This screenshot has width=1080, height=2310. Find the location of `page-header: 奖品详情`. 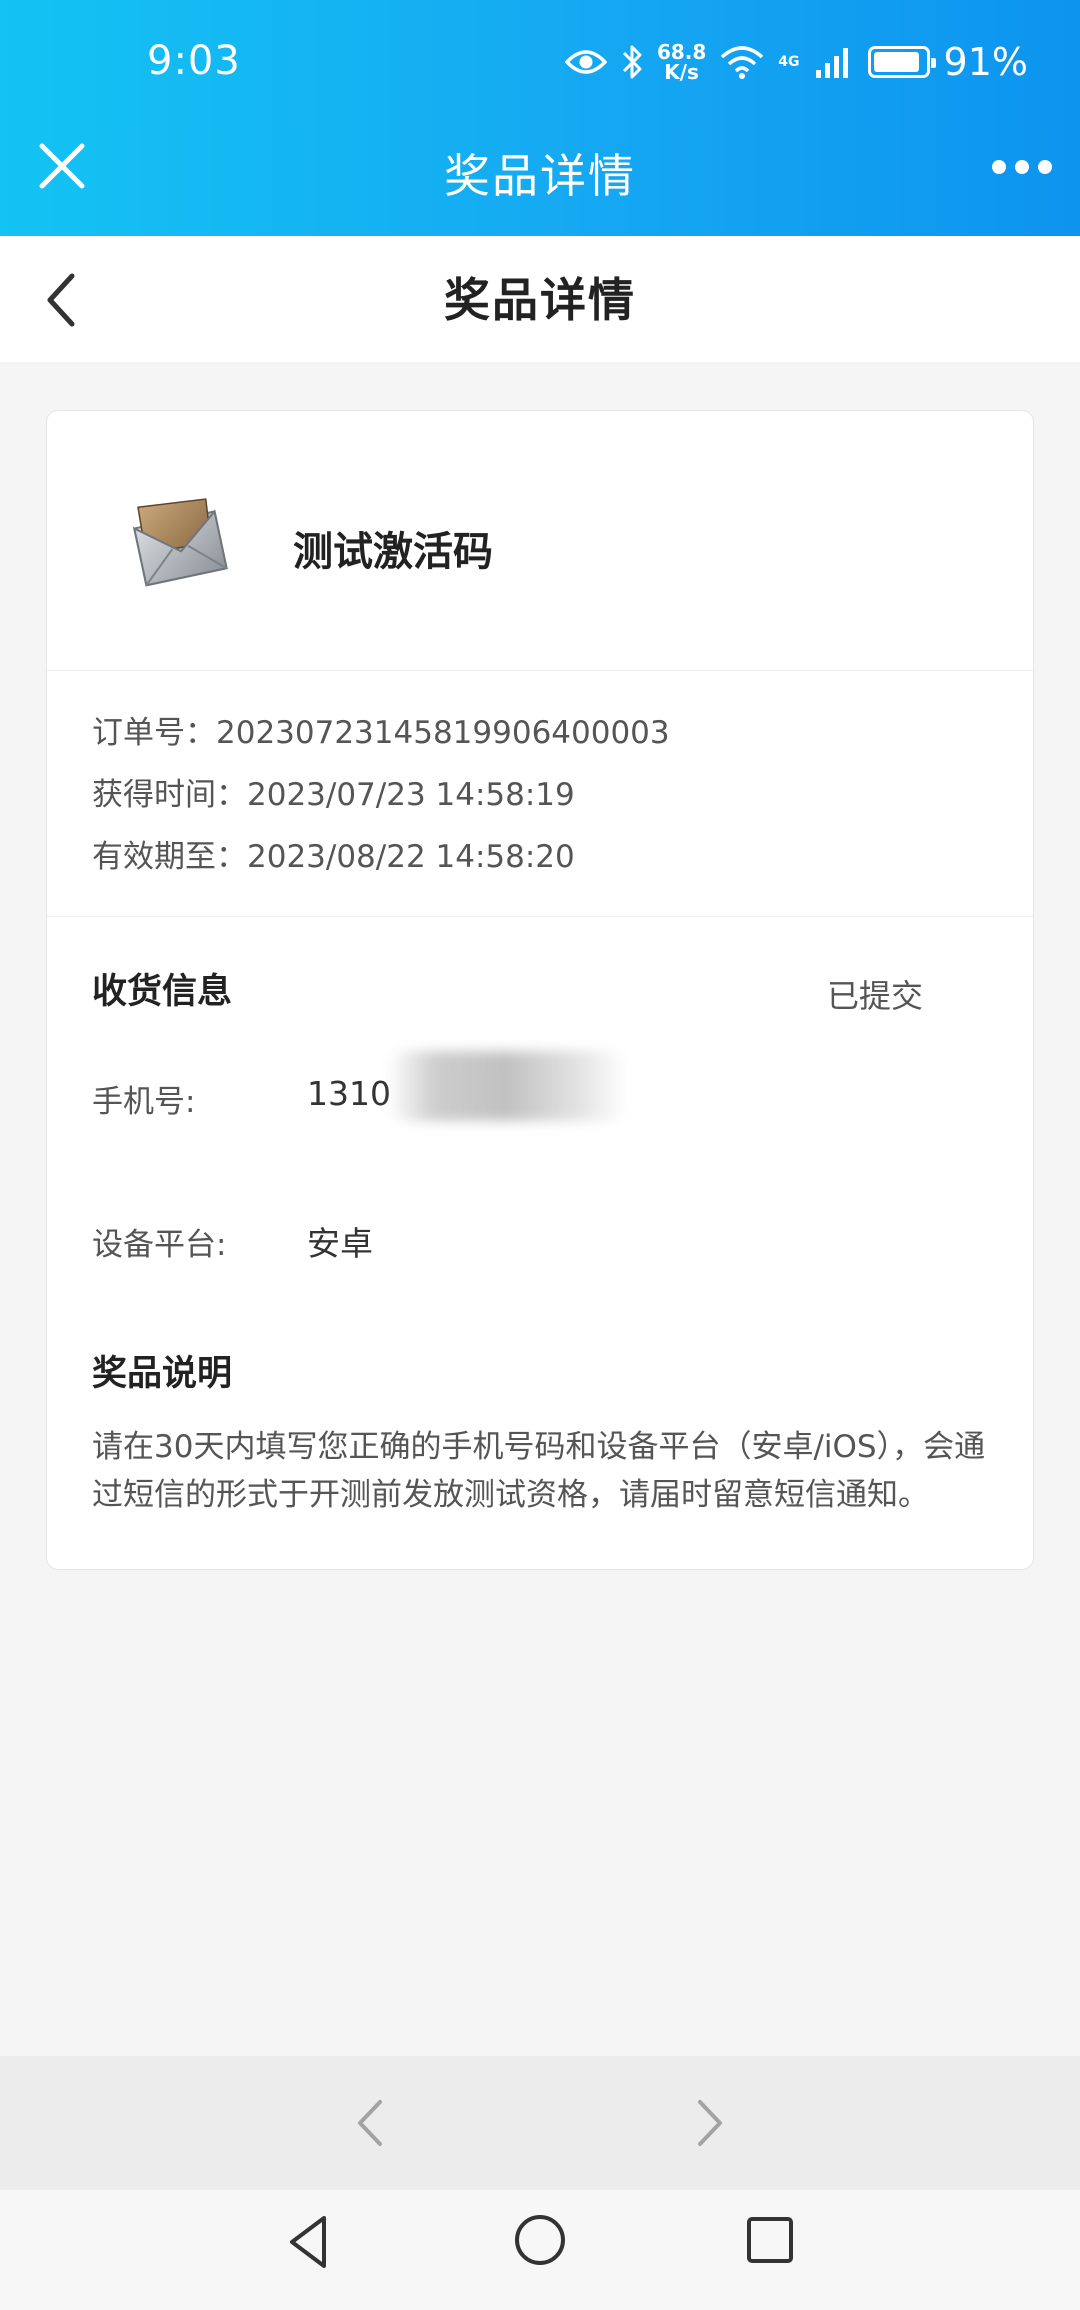

page-header: 奖品详情 is located at coordinates (540, 299).